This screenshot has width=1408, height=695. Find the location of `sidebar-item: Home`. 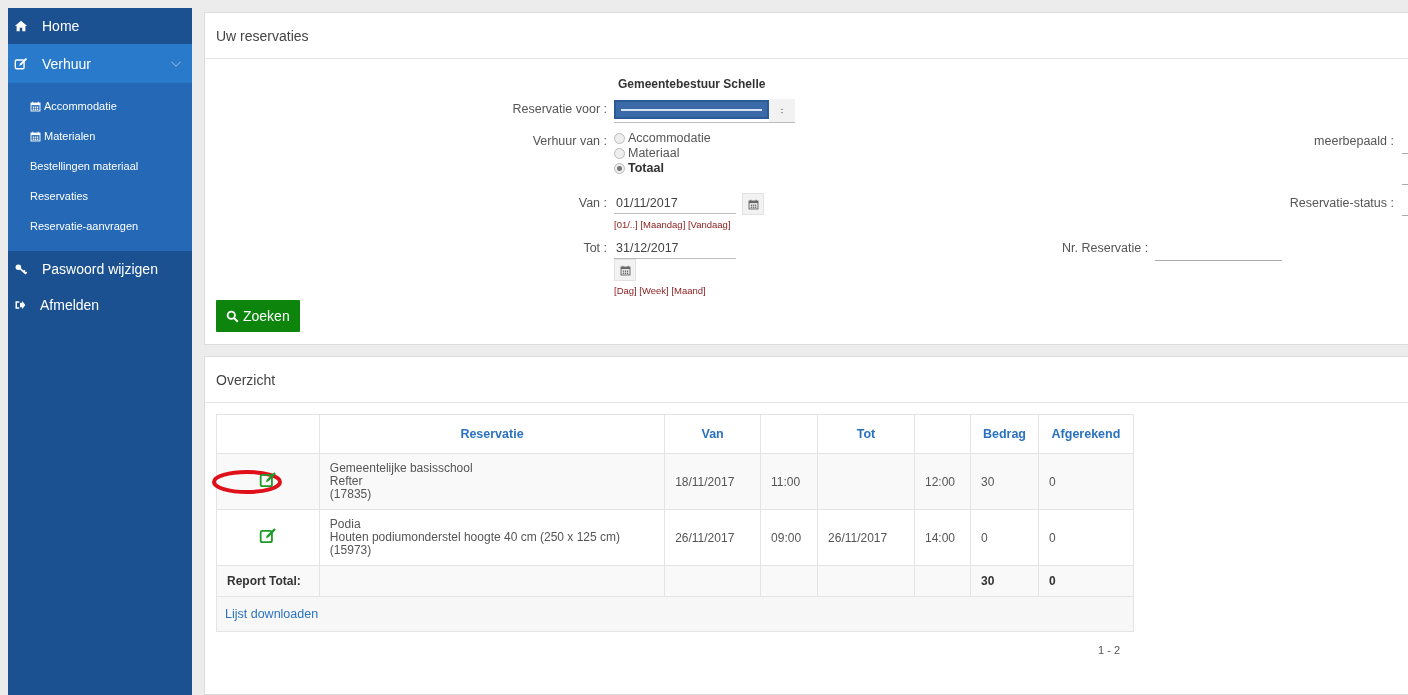

sidebar-item: Home is located at coordinates (100, 26).